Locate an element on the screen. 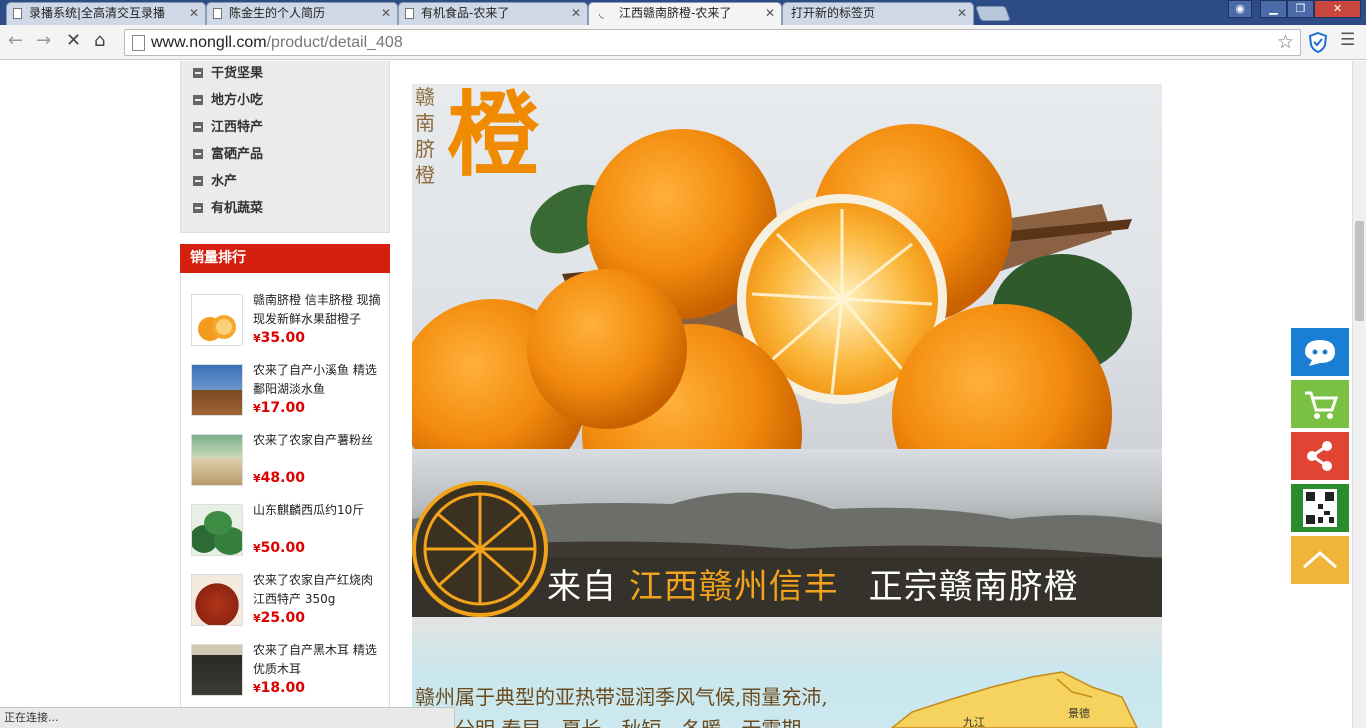 The height and width of the screenshot is (728, 1366). browser-tab-1: 录播系统|全高清交互录播 ✕ is located at coordinates (106, 13).